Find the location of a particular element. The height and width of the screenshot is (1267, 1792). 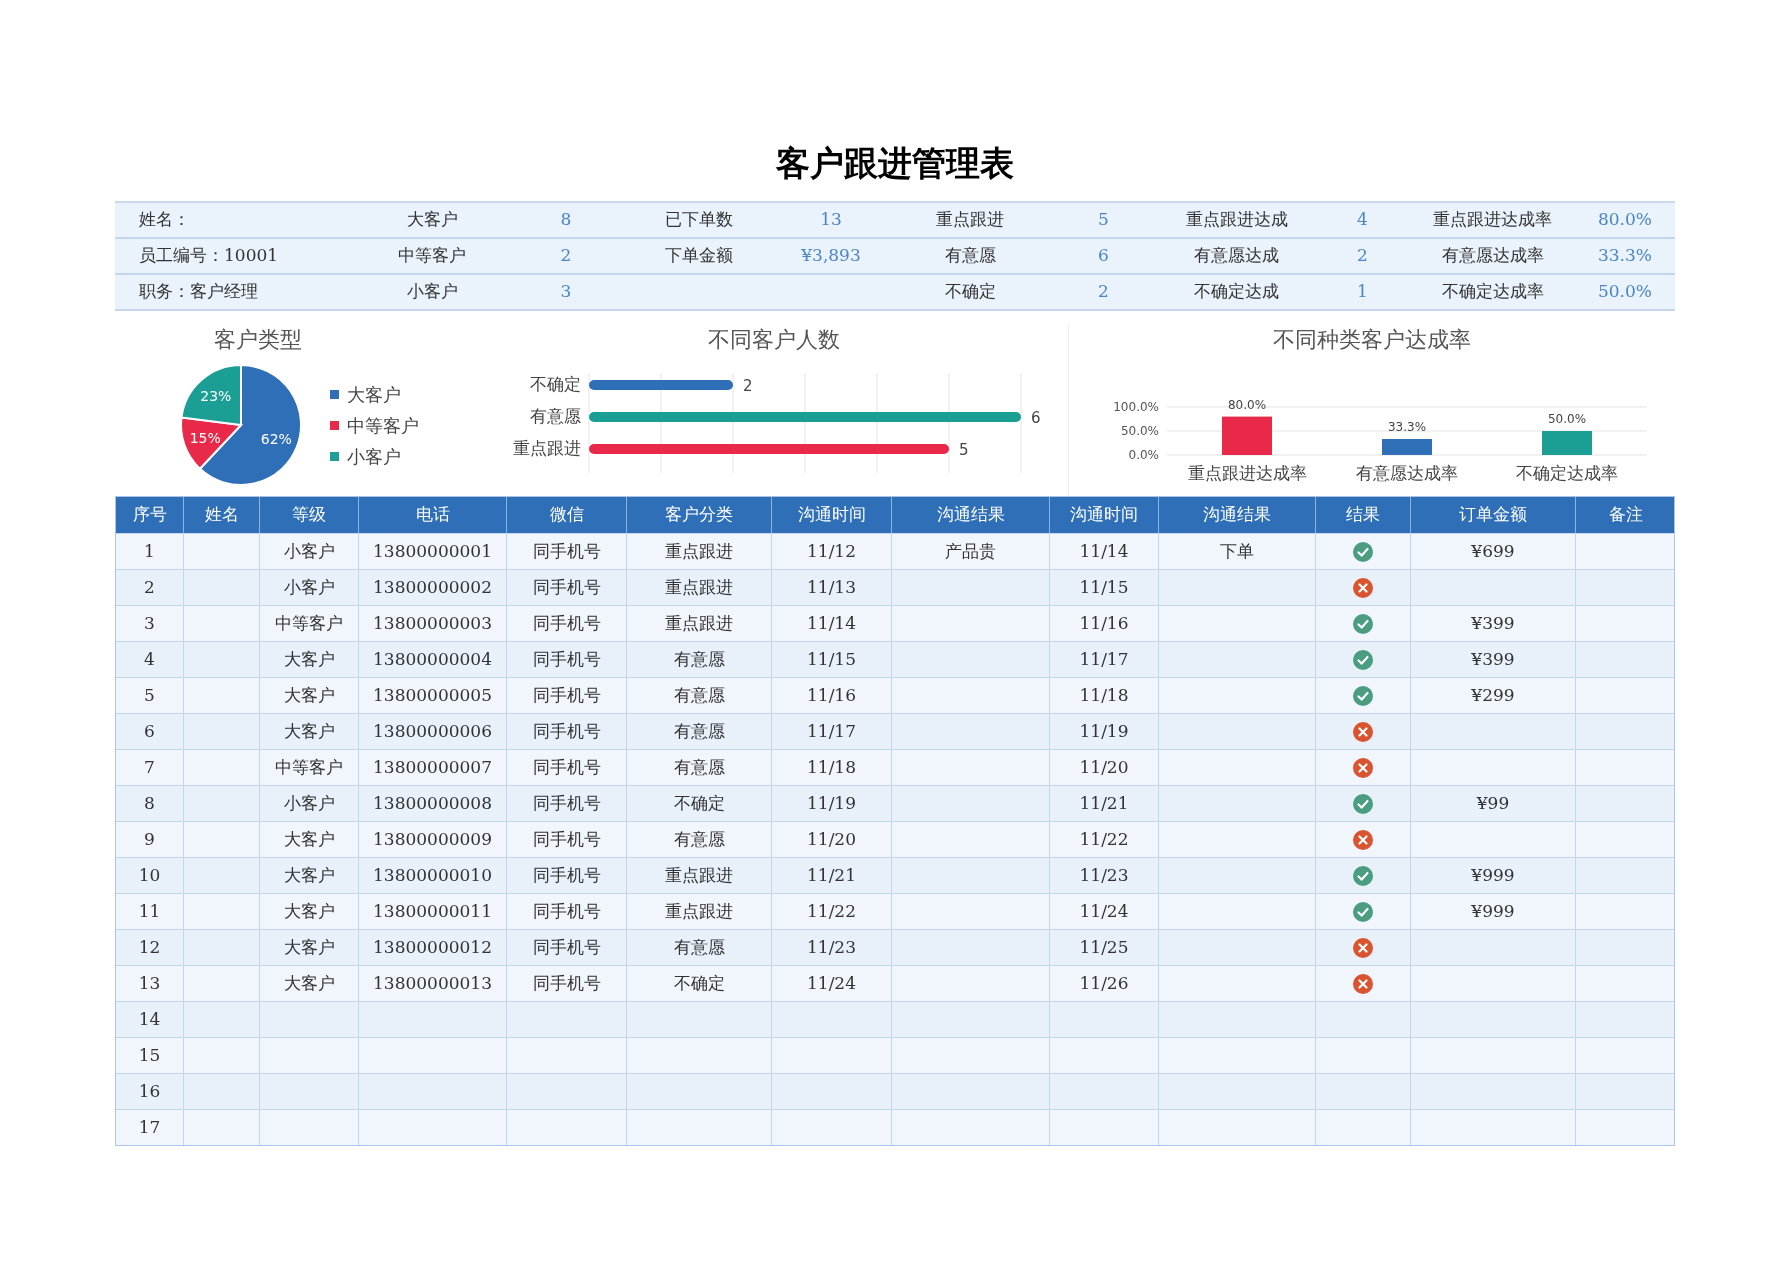

table-cell-text: 不确定 is located at coordinates (699, 983).